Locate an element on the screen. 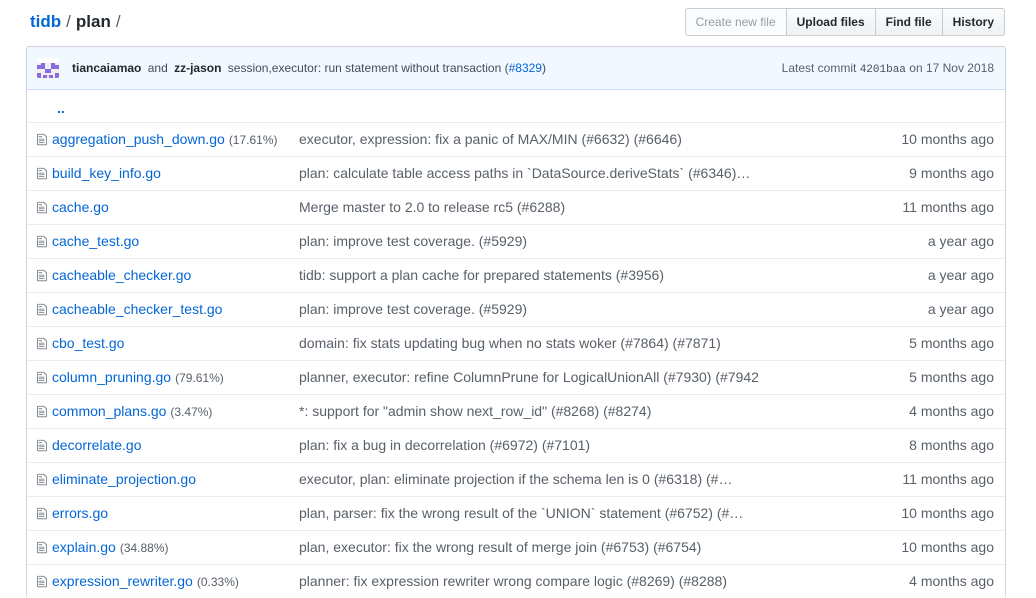 The height and width of the screenshot is (598, 1036). file-name-link: column_pruning.go is located at coordinates (111, 377).